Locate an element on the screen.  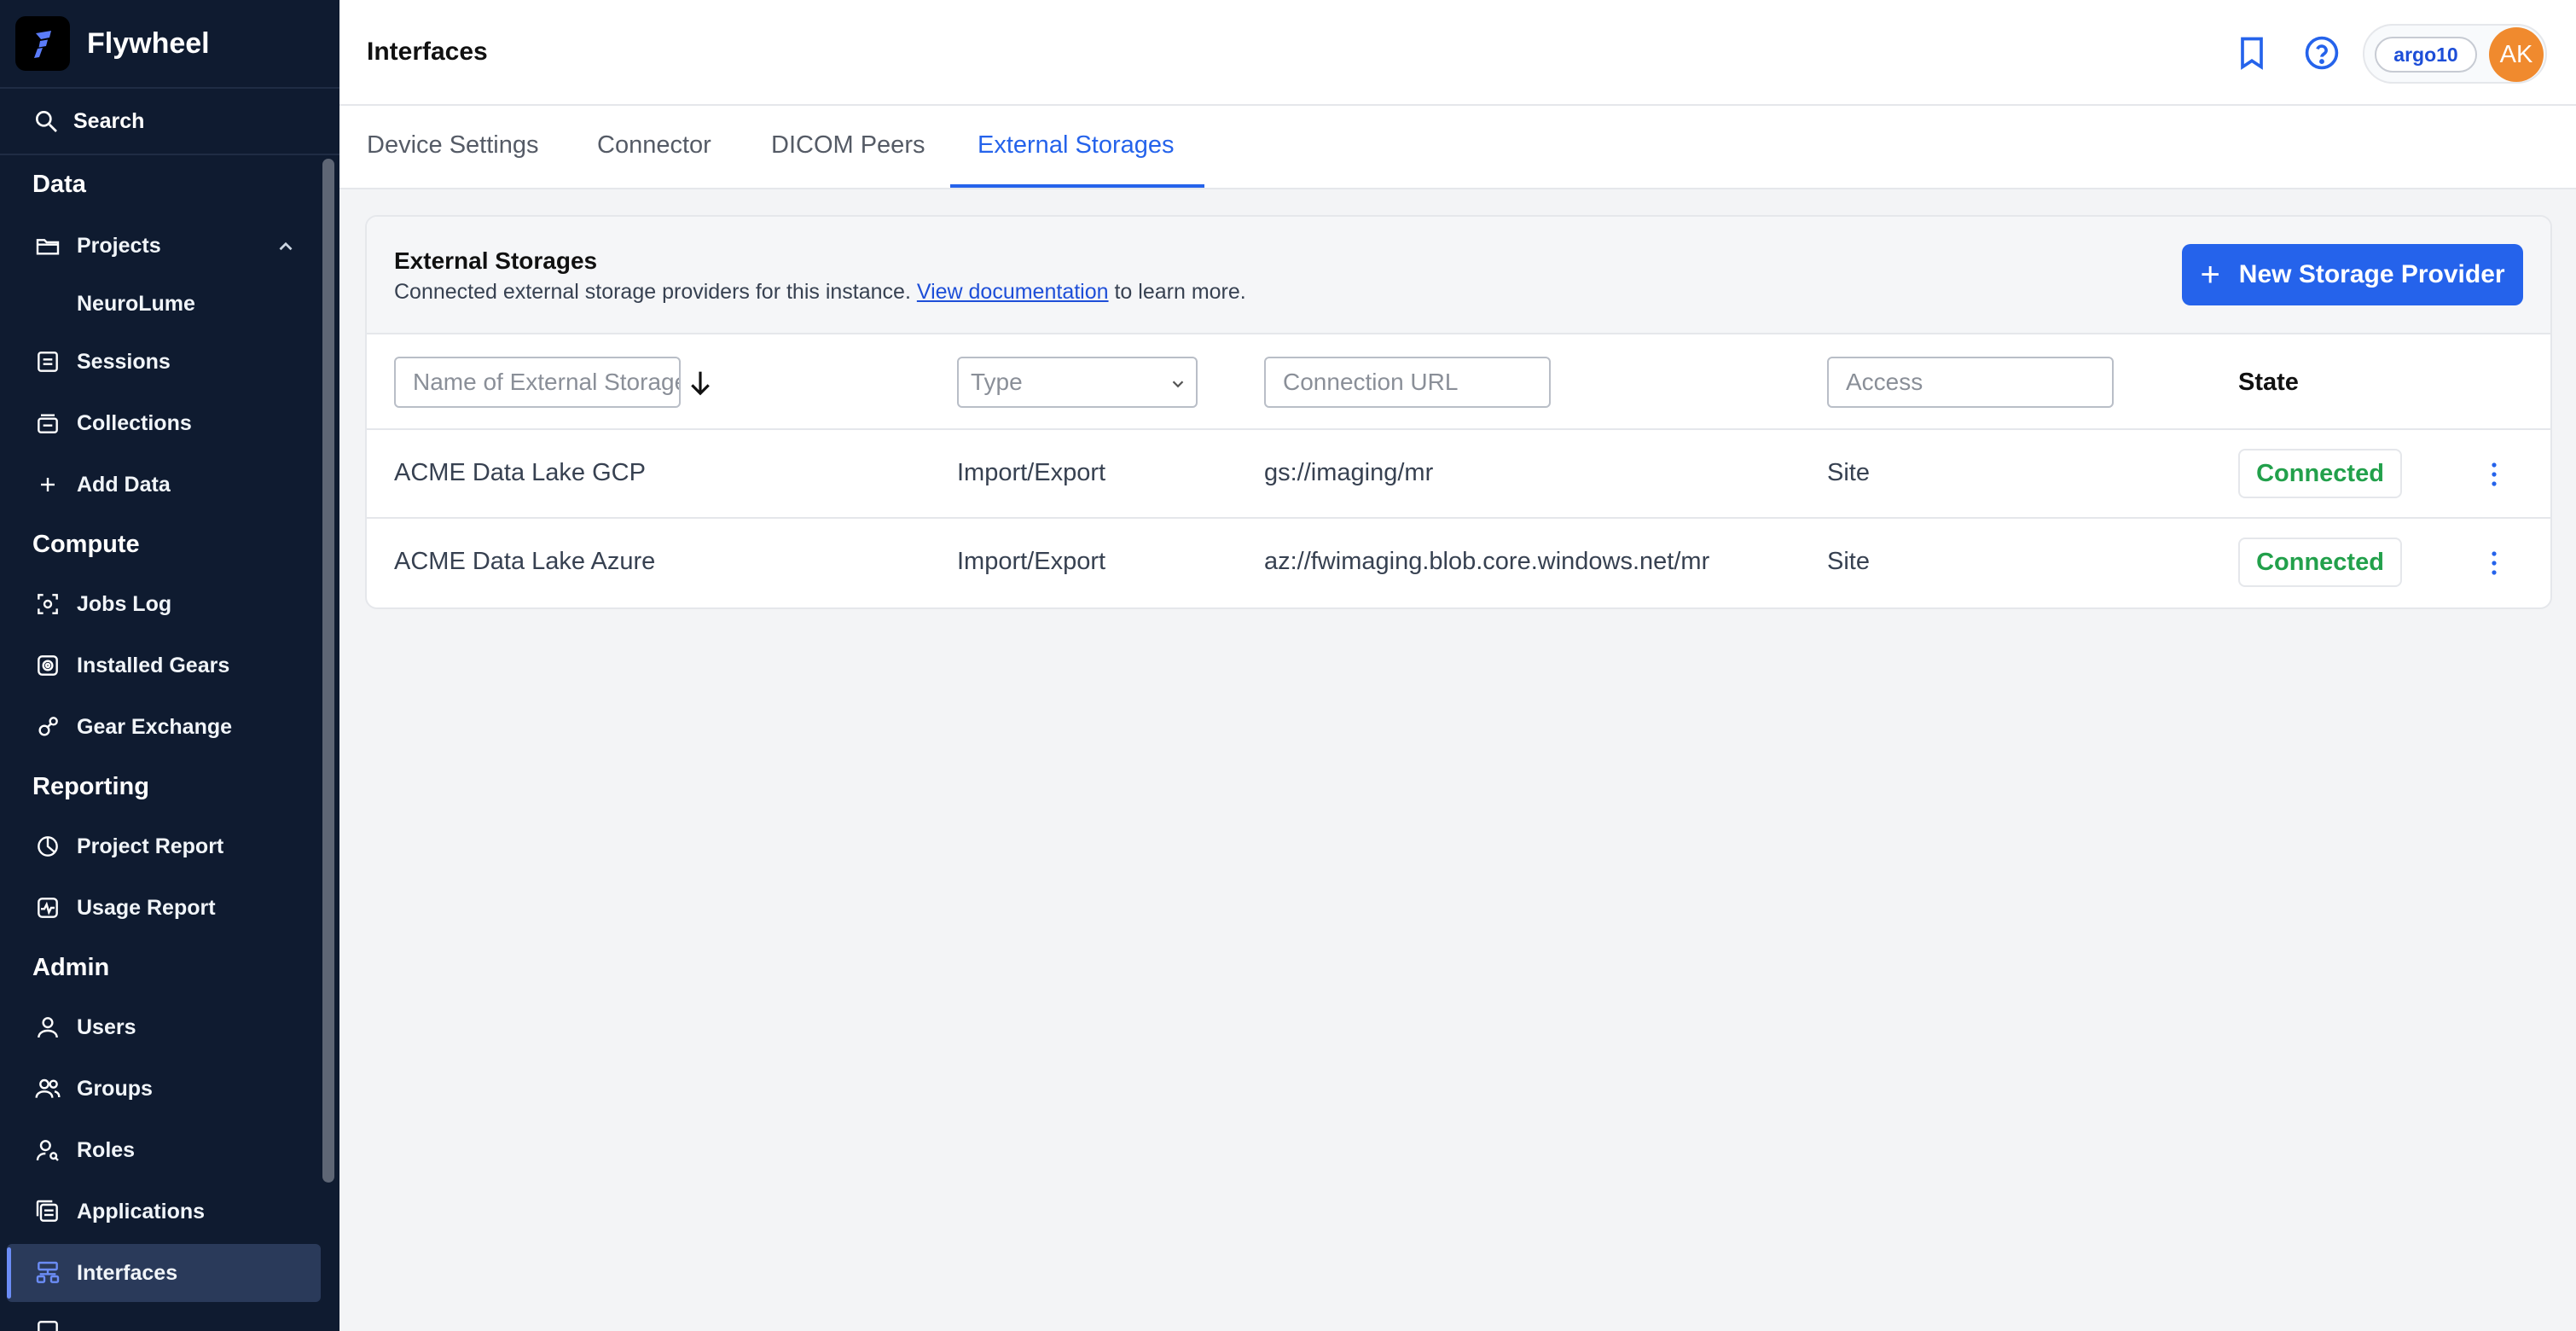
user-menu: argo10 AK is located at coordinates (2455, 54).